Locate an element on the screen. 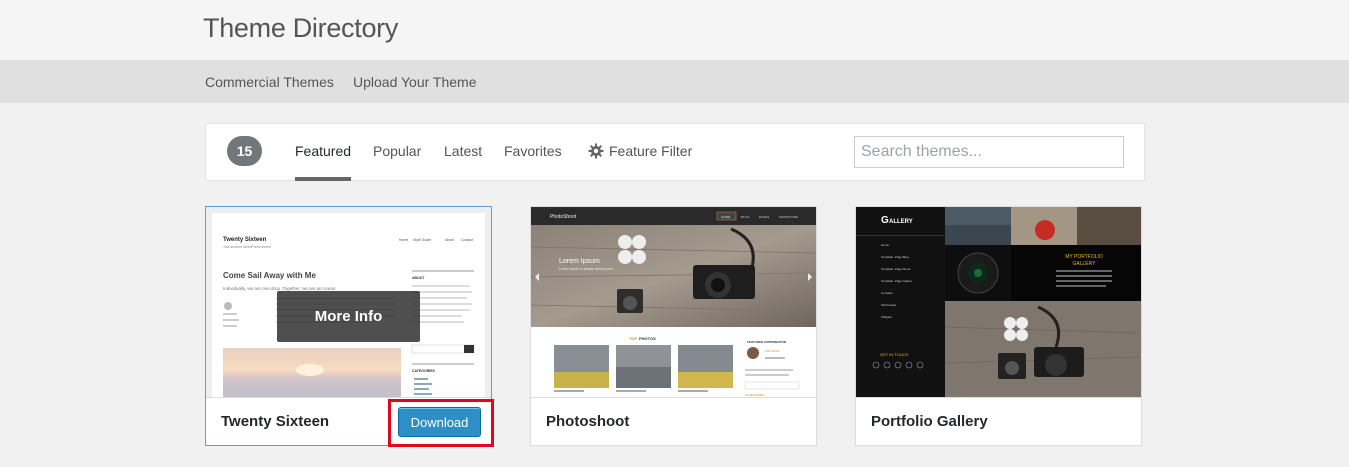 The height and width of the screenshot is (467, 1349). preview-menu-item: Widgets is located at coordinates (886, 317).